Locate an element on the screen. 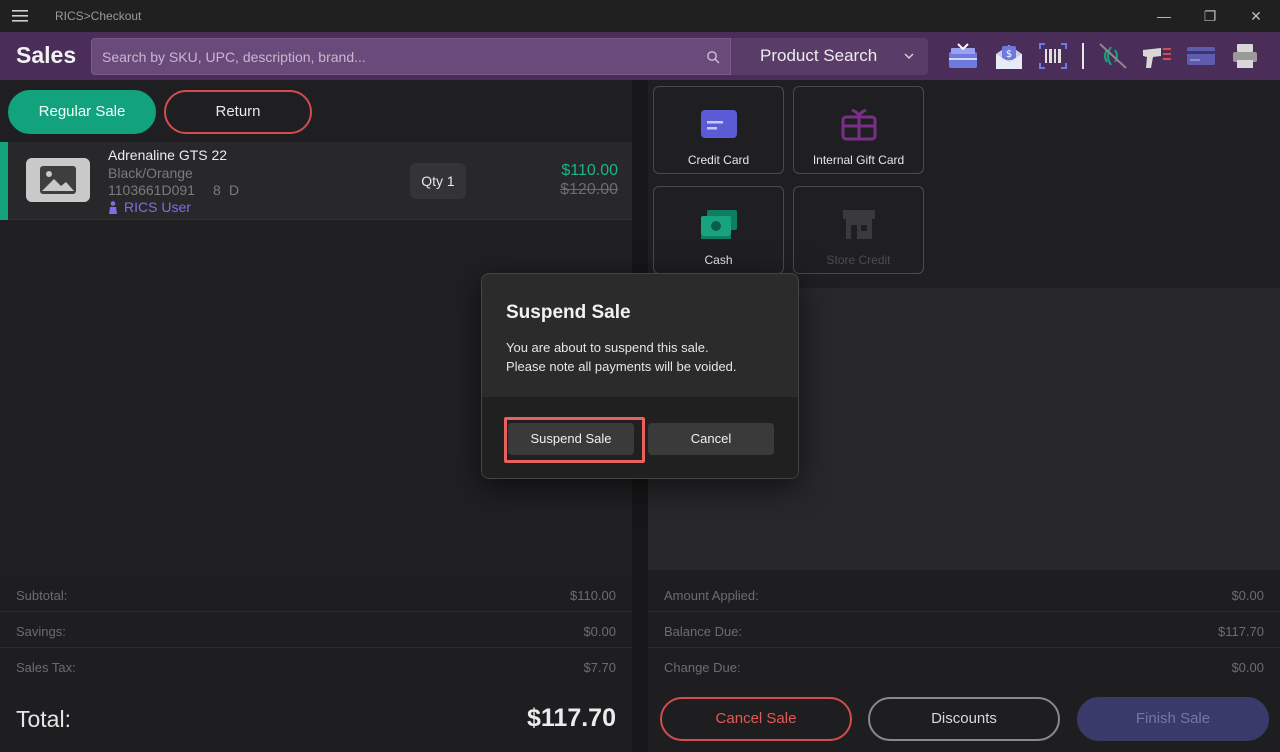  dialog-cancel-button: Cancel is located at coordinates (711, 439).